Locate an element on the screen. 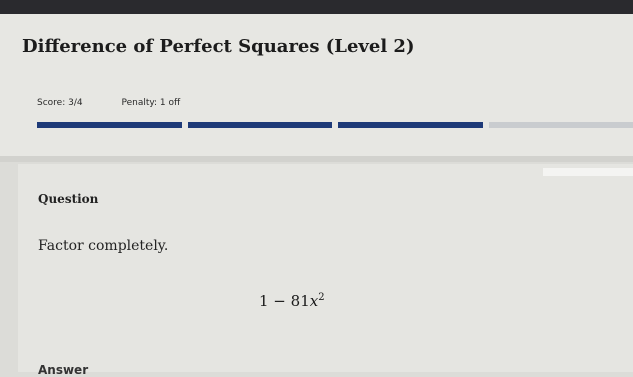  math-expression: 1 − 81x2 is located at coordinates (292, 301).